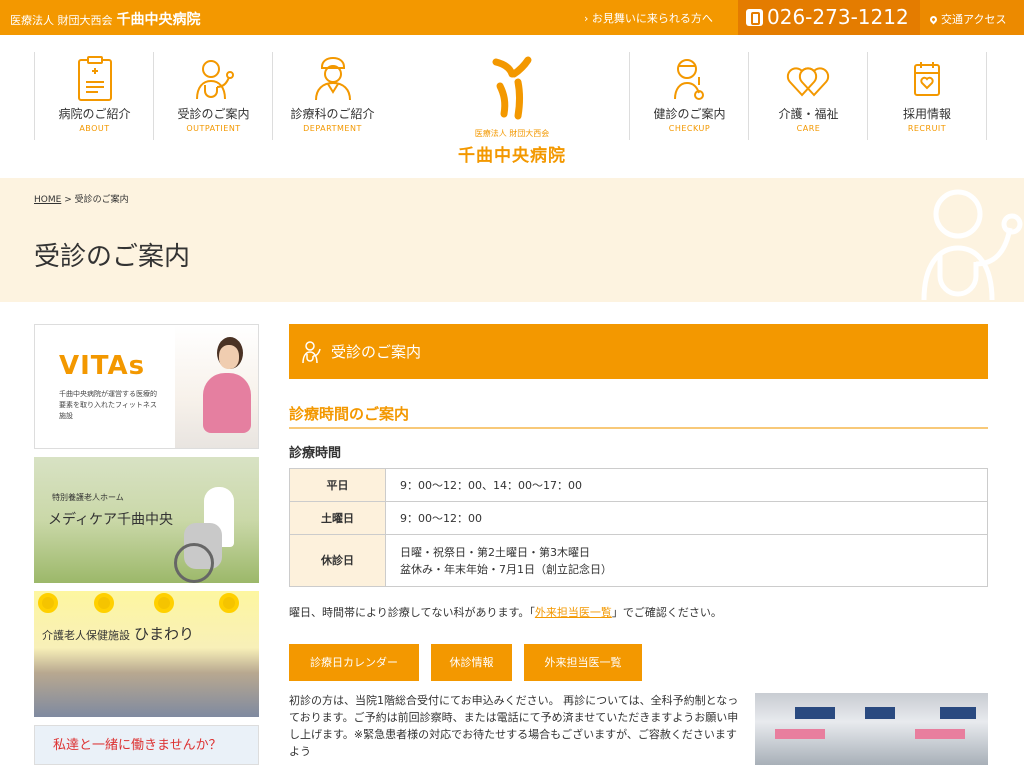 The height and width of the screenshot is (765, 1024). Describe the element at coordinates (354, 662) in the screenshot. I see `calendar-button: 診療日カレンダー` at that location.